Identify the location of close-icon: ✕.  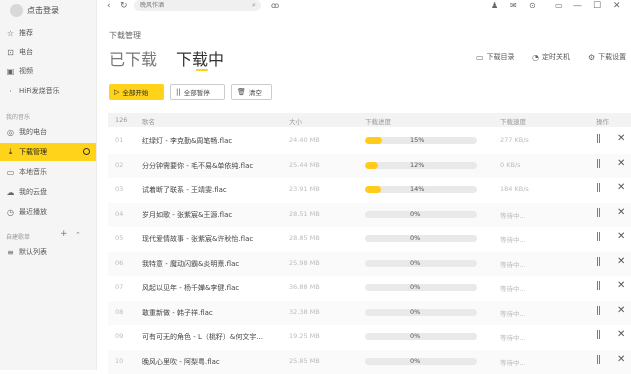
(617, 6).